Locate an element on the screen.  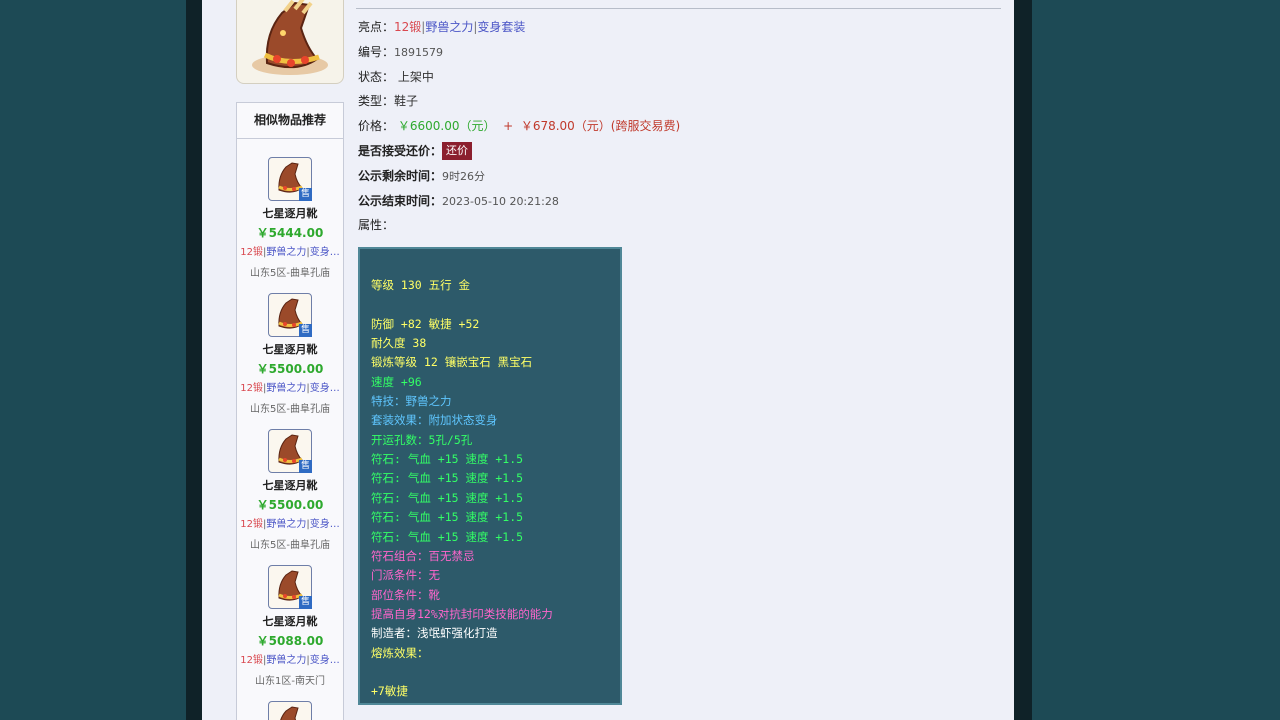
attr-line: 耐久度 38 is located at coordinates (399, 343).